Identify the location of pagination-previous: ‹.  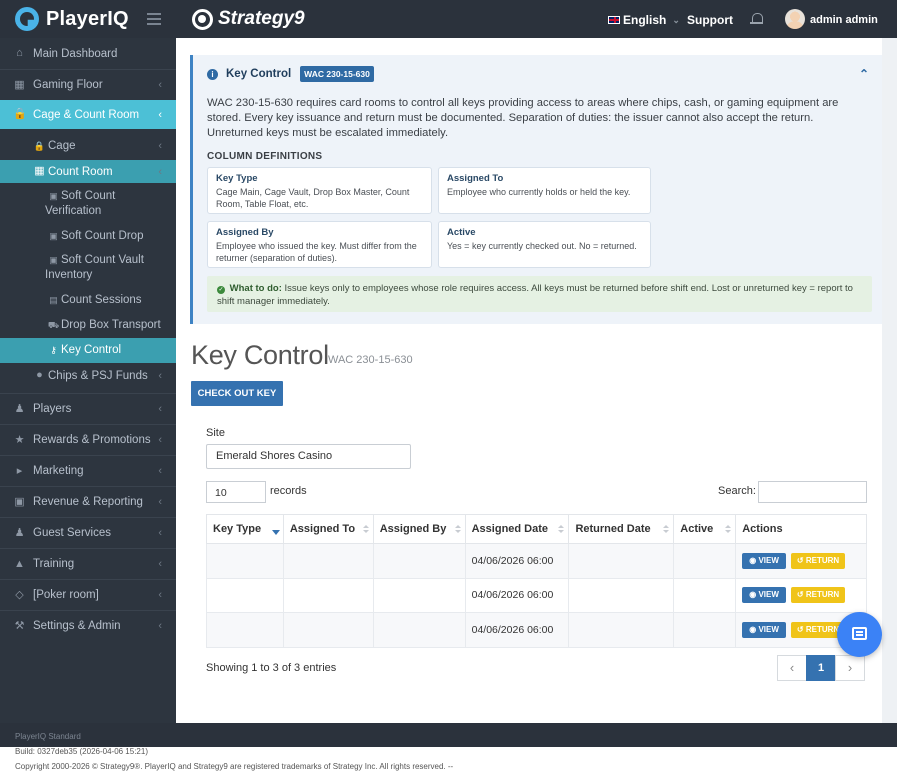
(792, 668).